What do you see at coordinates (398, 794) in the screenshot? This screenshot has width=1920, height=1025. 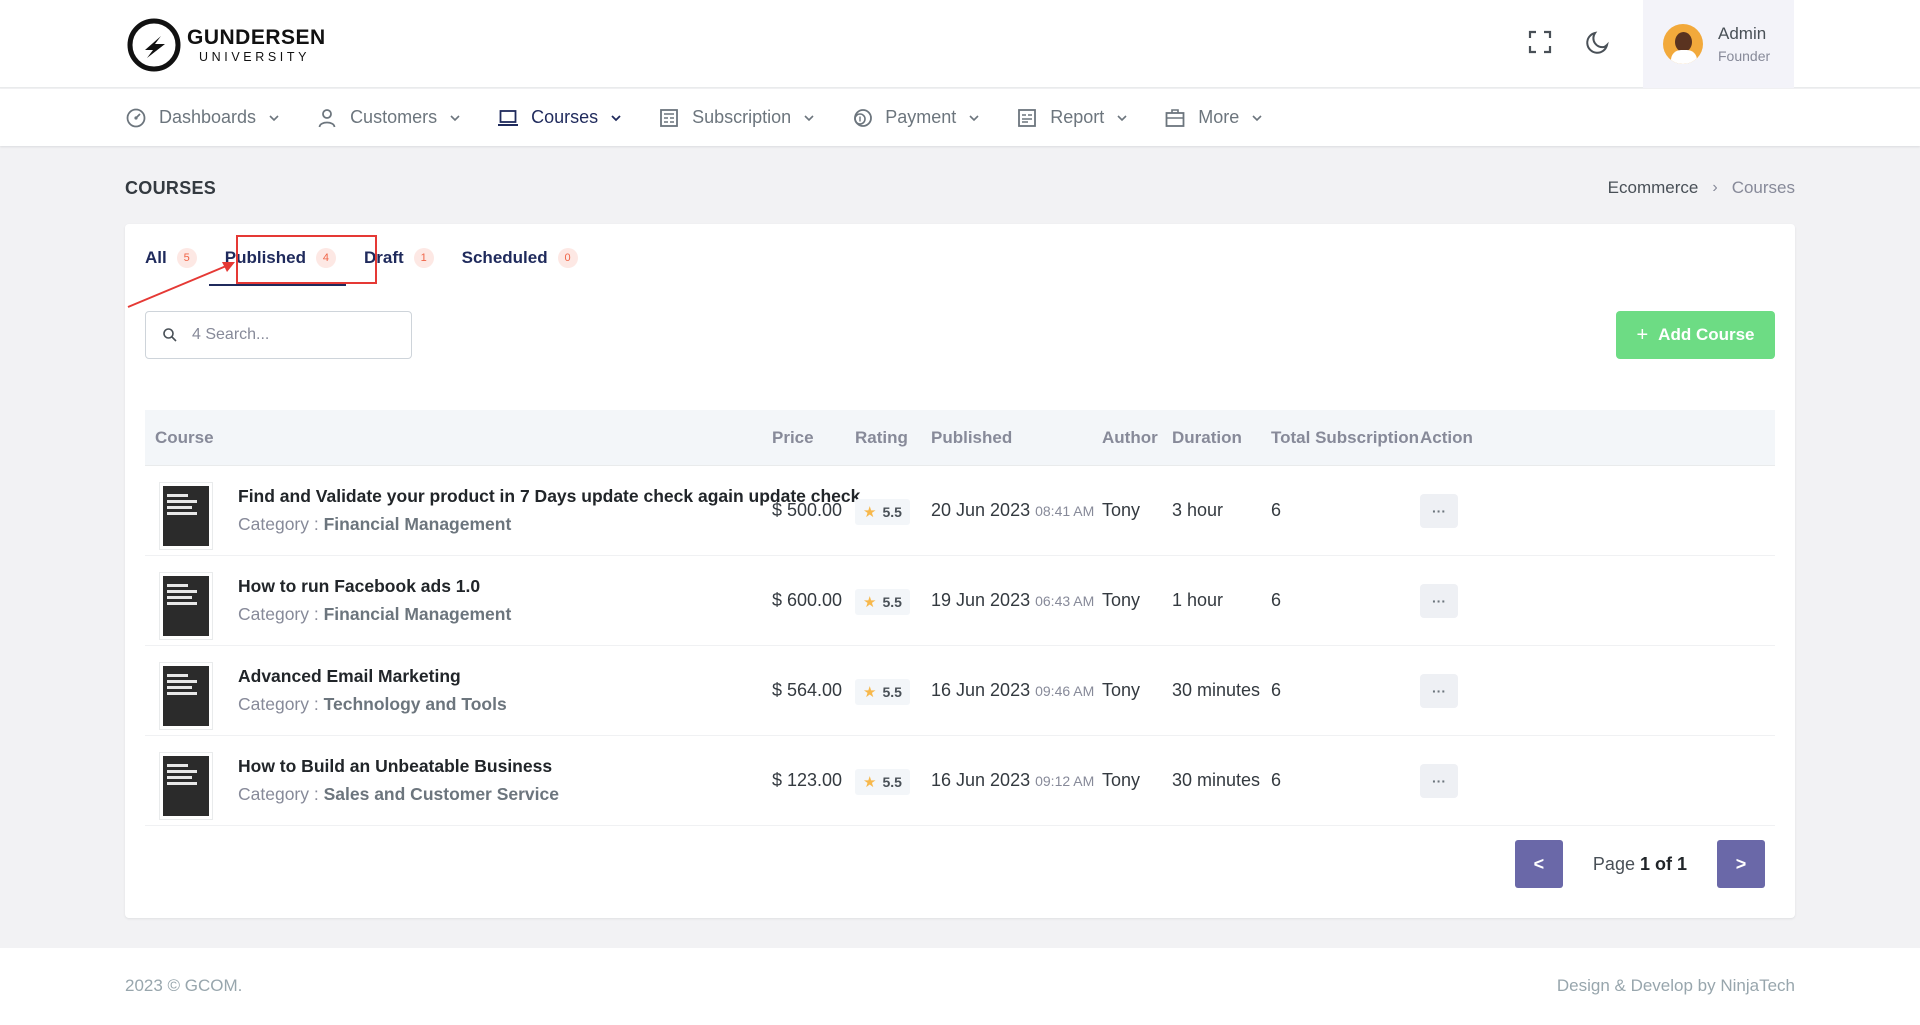 I see `course-category: Category : Sales and Customer Service` at bounding box center [398, 794].